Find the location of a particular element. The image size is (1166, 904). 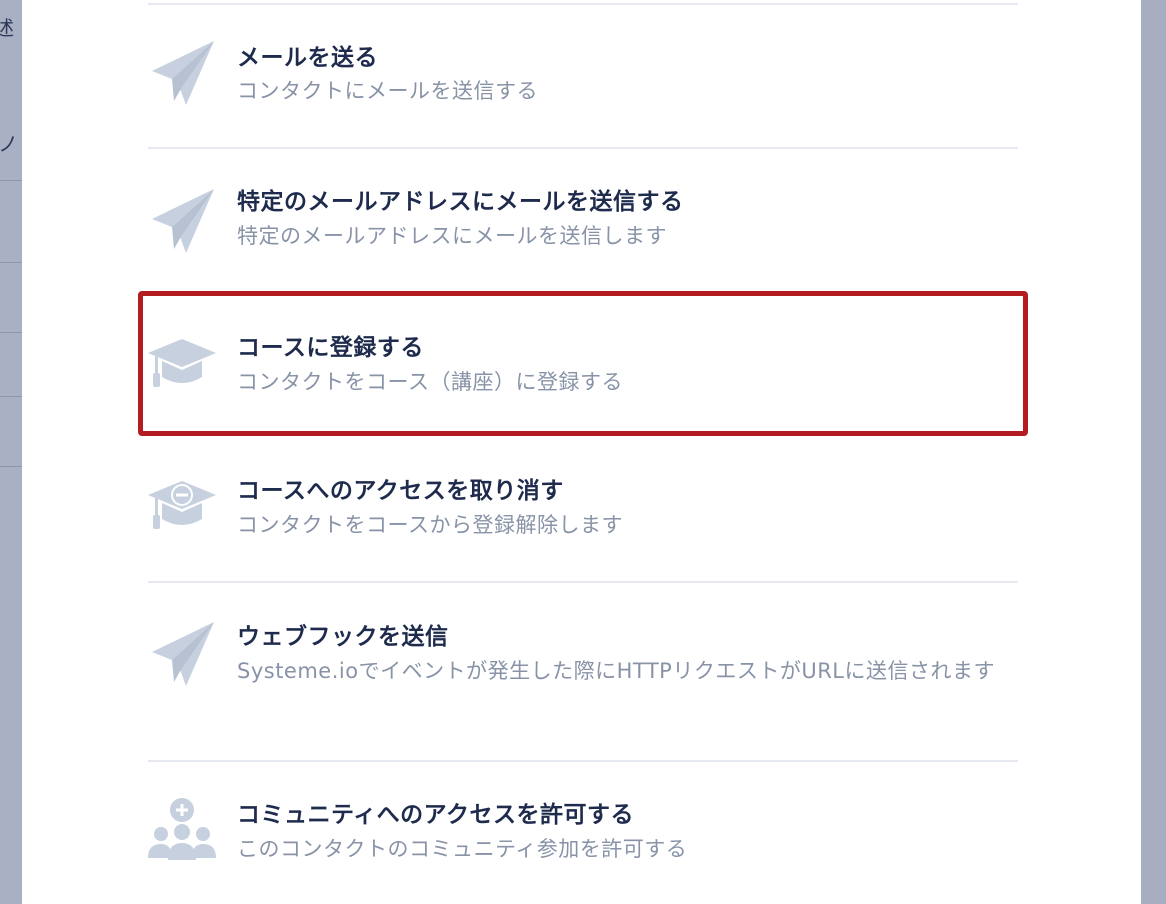

action-send-email-to-address: 特定のメールアドレスにメールを送信する 特定のメールアドレスにメールを送信します is located at coordinates (583, 230).